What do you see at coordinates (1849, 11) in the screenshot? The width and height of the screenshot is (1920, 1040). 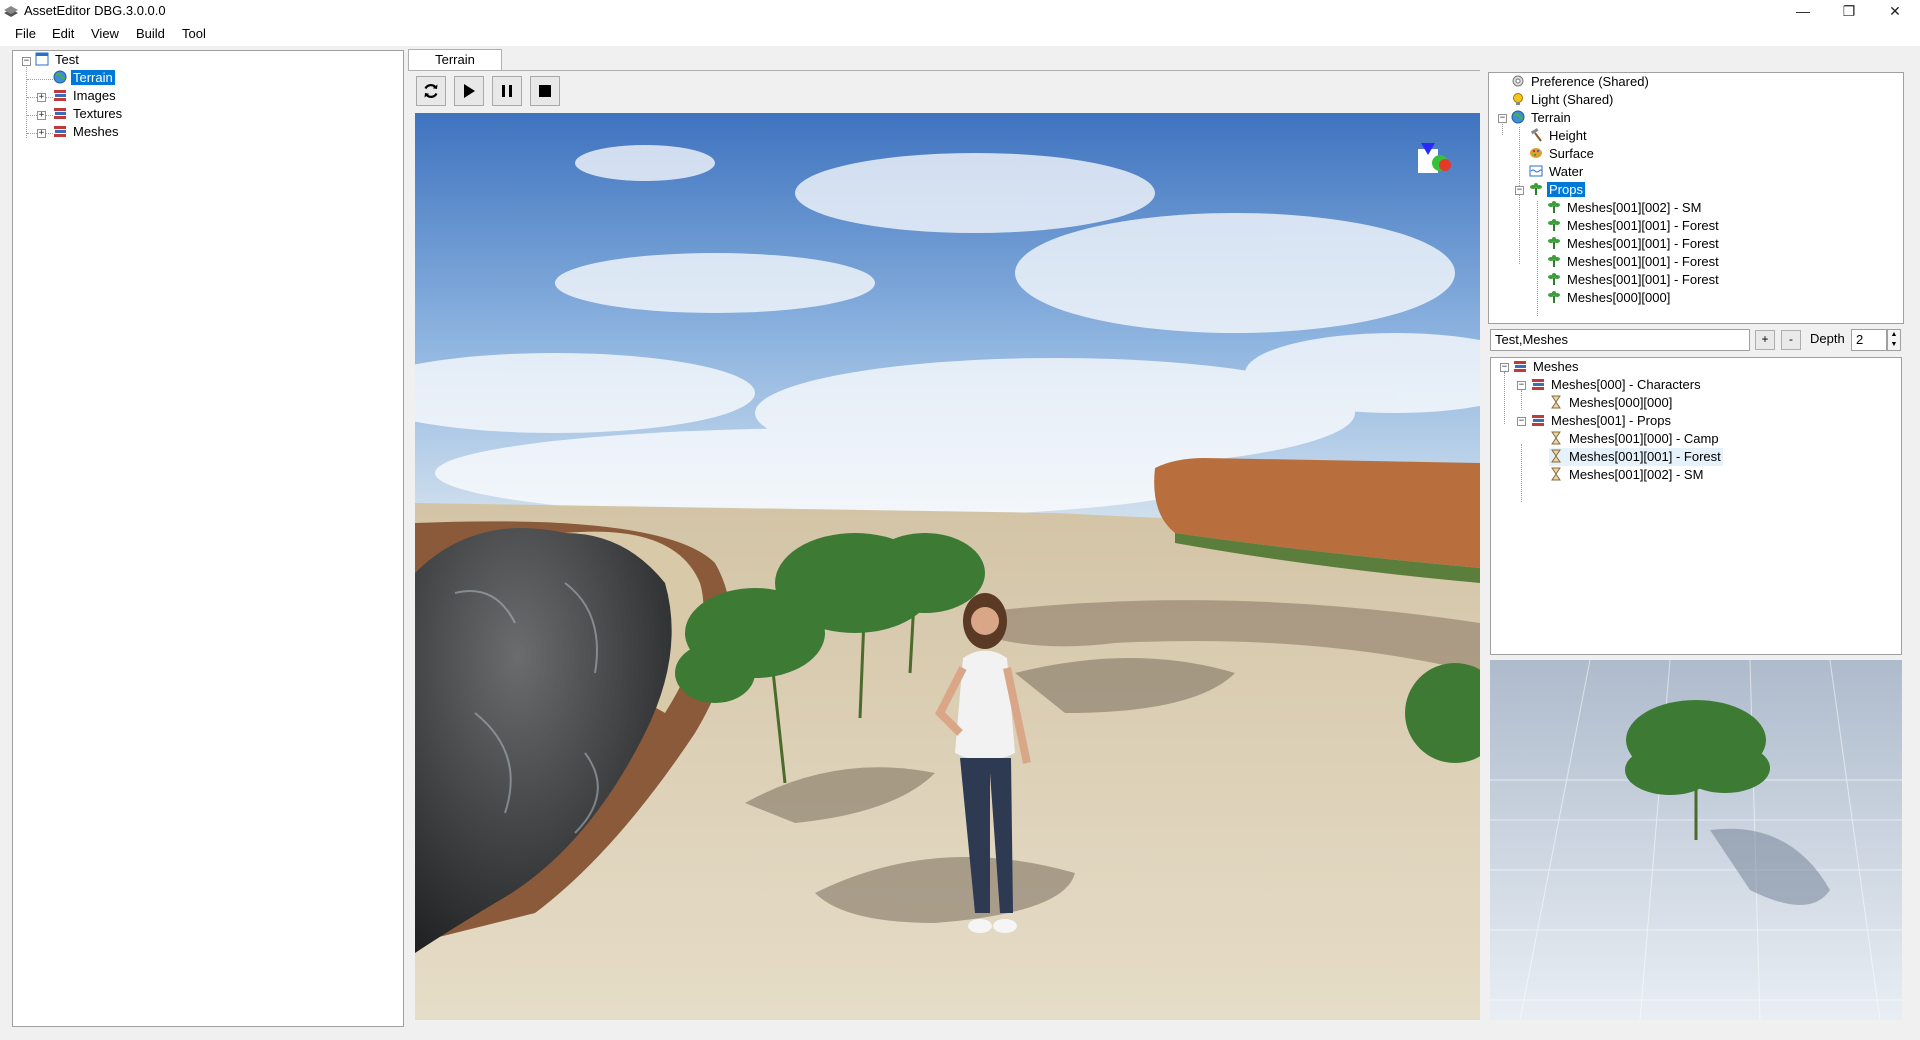 I see `maximize-button: ❐` at bounding box center [1849, 11].